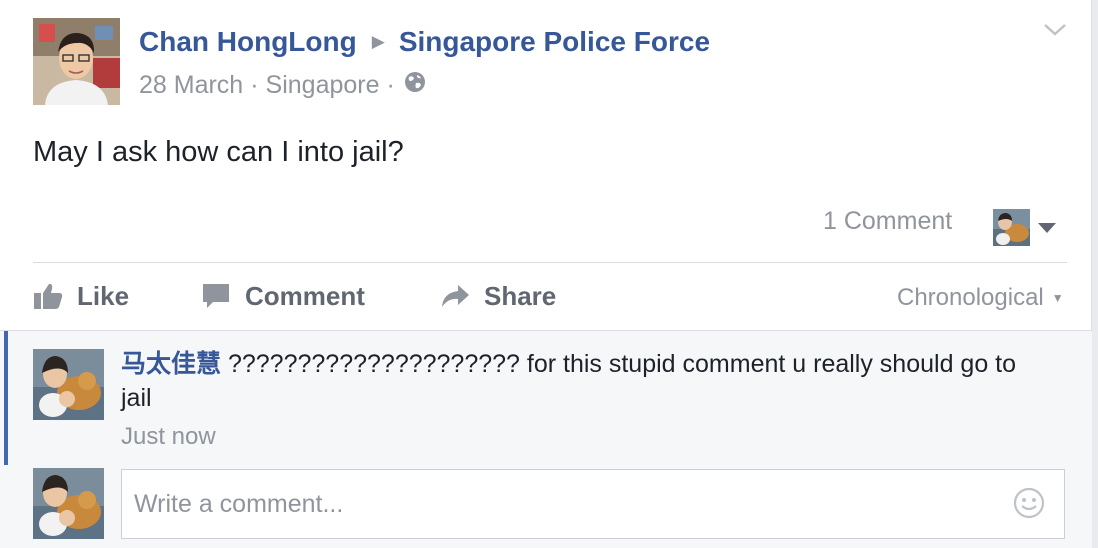  I want to click on divider, so click(550, 262).